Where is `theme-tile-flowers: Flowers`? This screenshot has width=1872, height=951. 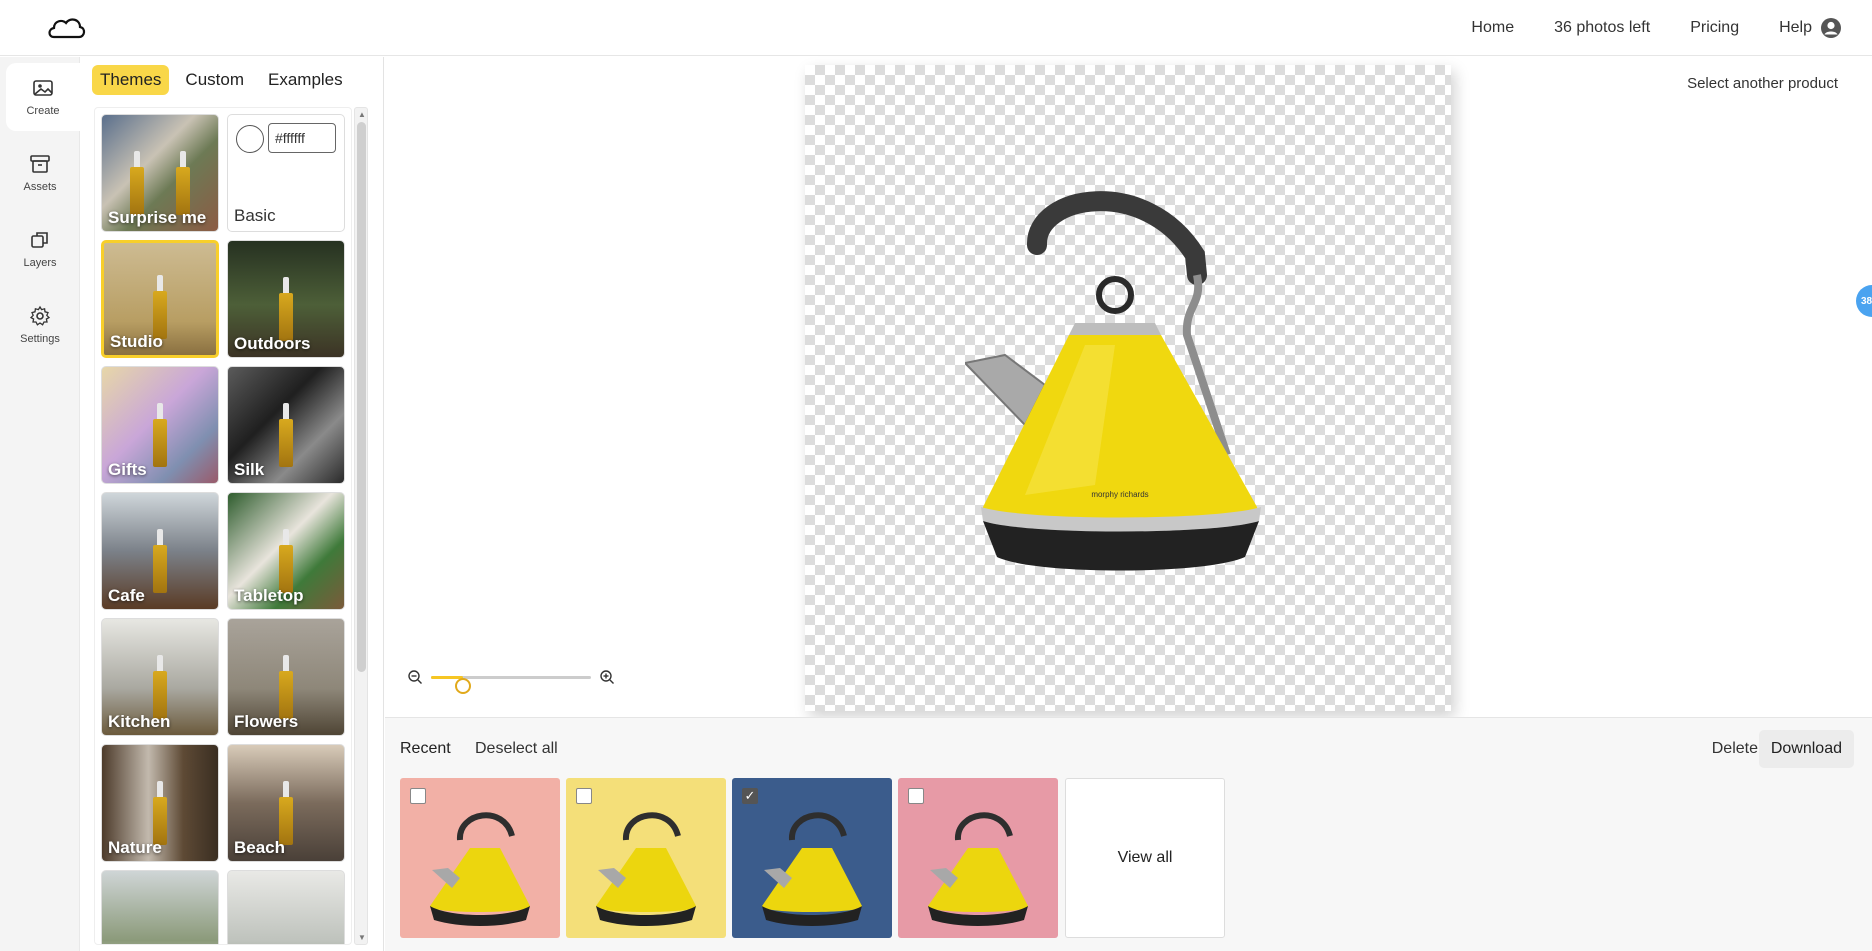
theme-tile-flowers: Flowers is located at coordinates (286, 677).